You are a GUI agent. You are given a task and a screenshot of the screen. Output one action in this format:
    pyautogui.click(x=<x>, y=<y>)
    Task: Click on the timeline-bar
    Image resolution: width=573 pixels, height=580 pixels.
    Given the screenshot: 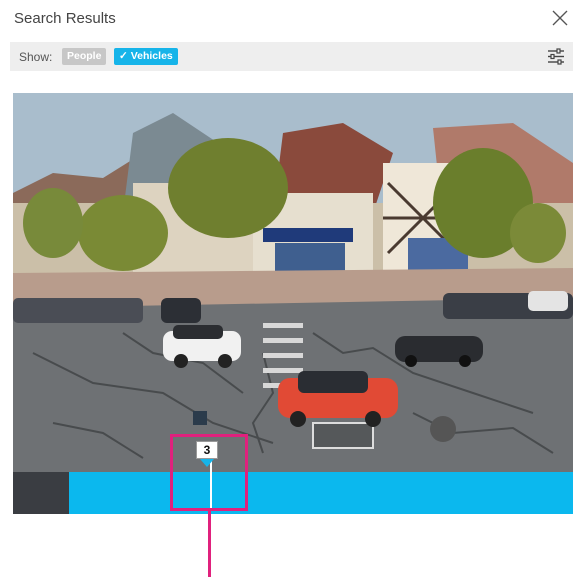 What is the action you would take?
    pyautogui.click(x=293, y=487)
    